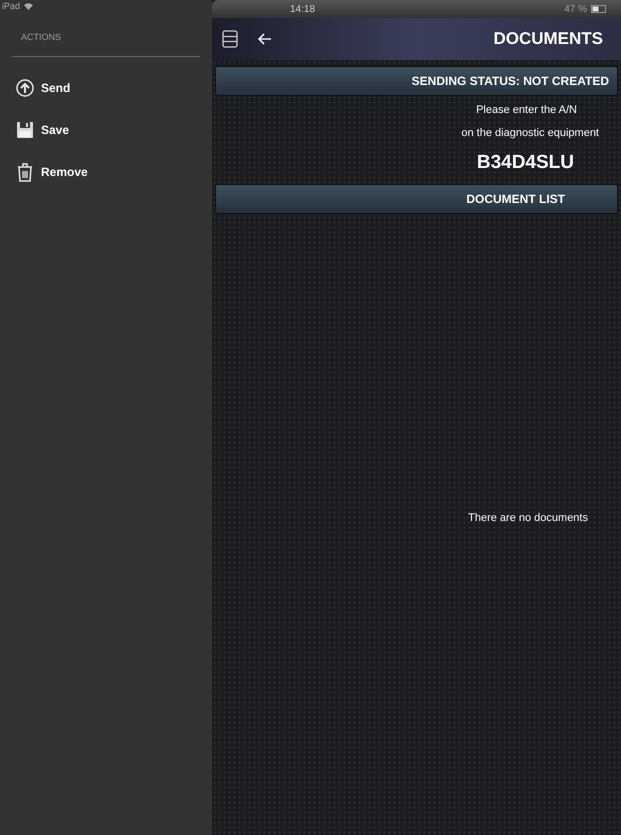 Image resolution: width=621 pixels, height=835 pixels. What do you see at coordinates (575, 9) in the screenshot?
I see `battery-percent: 47 %` at bounding box center [575, 9].